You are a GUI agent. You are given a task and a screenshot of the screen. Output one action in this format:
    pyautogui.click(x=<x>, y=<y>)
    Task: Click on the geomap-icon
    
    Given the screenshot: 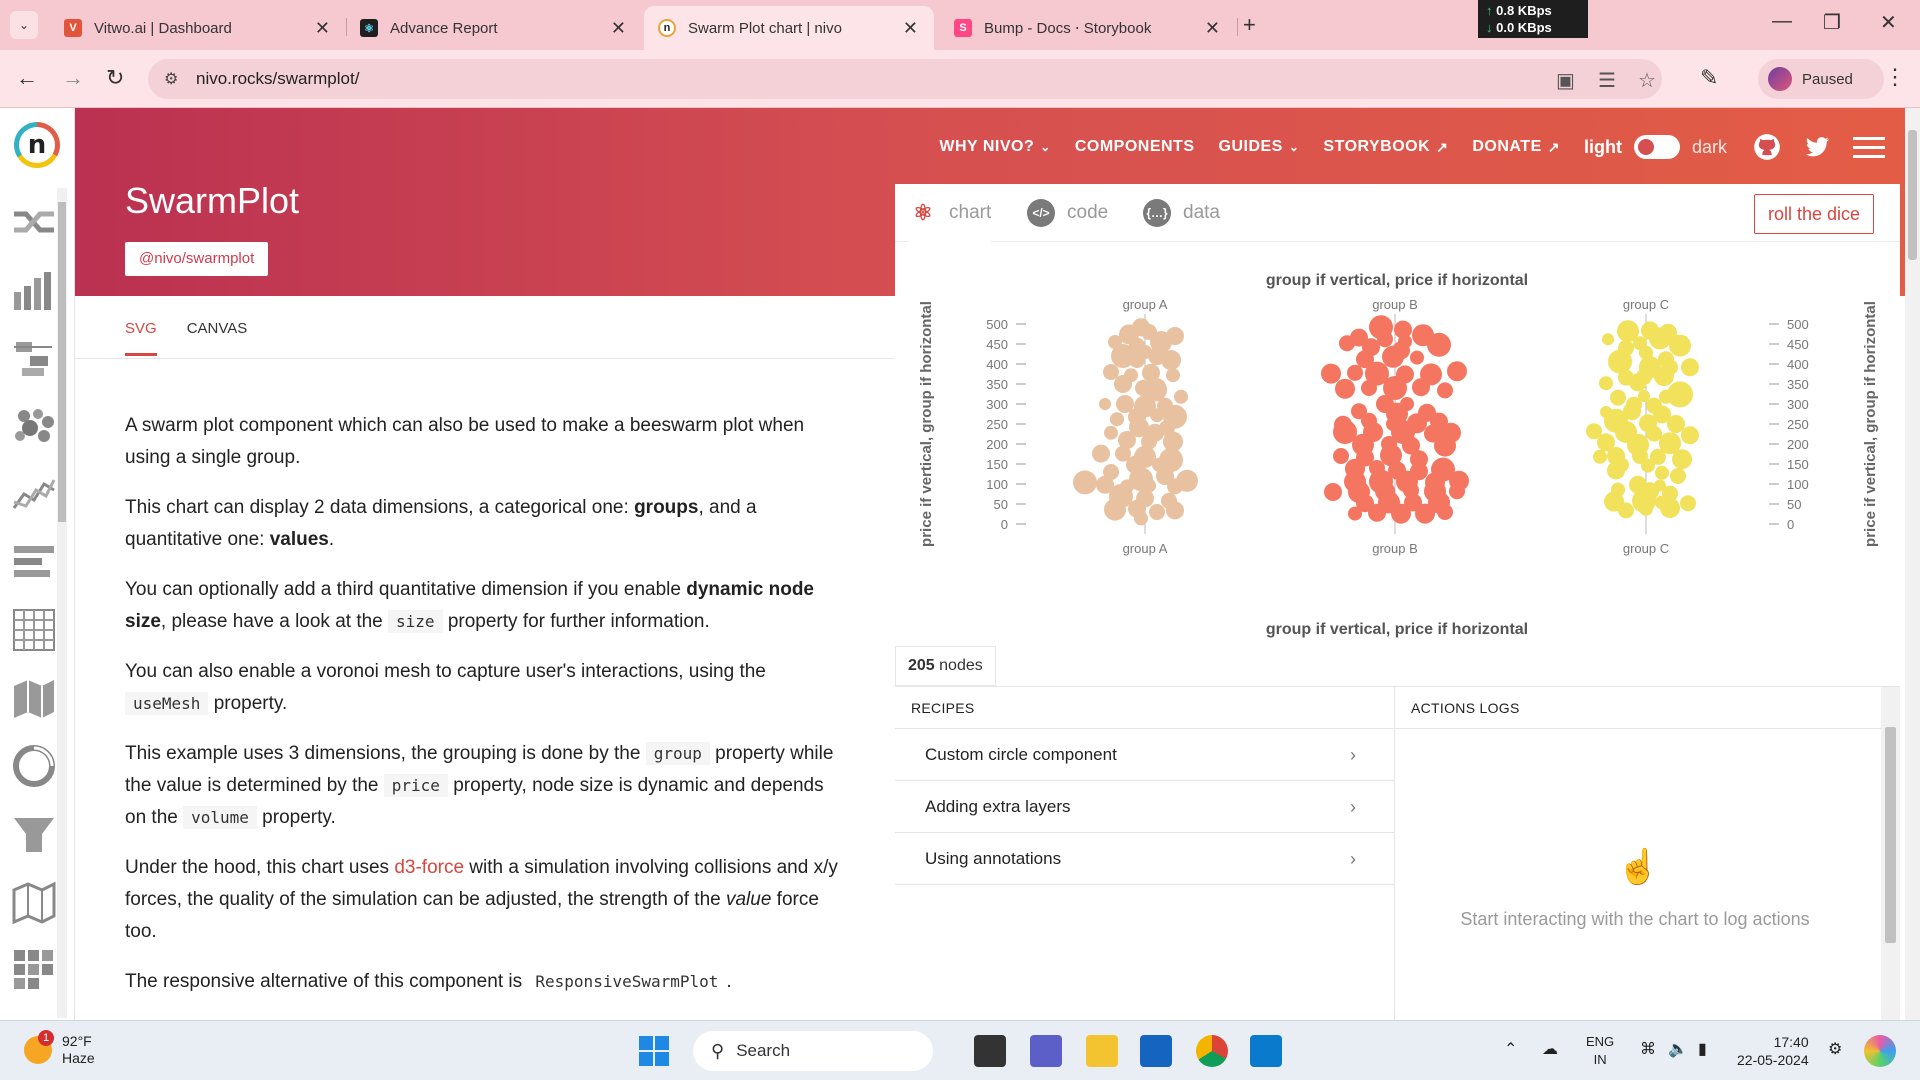 What is the action you would take?
    pyautogui.click(x=34, y=902)
    